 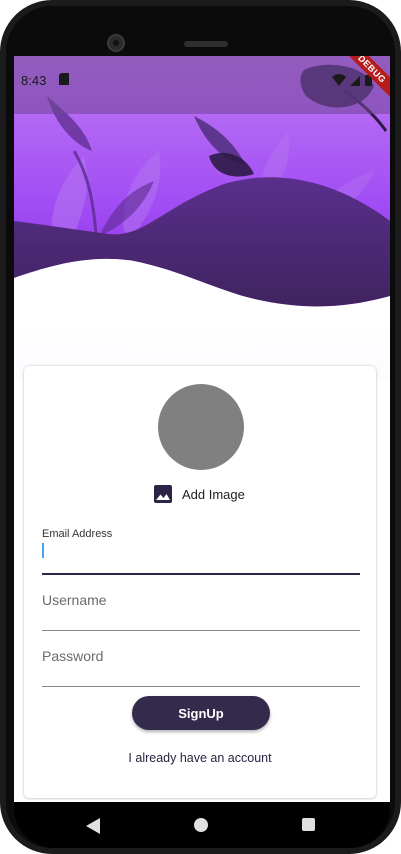 What do you see at coordinates (77, 534) in the screenshot?
I see `email-label: Email Address` at bounding box center [77, 534].